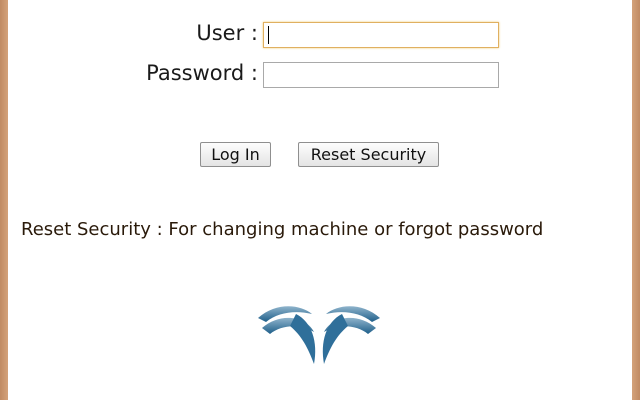 The image size is (640, 400). I want to click on user-label: User :, so click(227, 33).